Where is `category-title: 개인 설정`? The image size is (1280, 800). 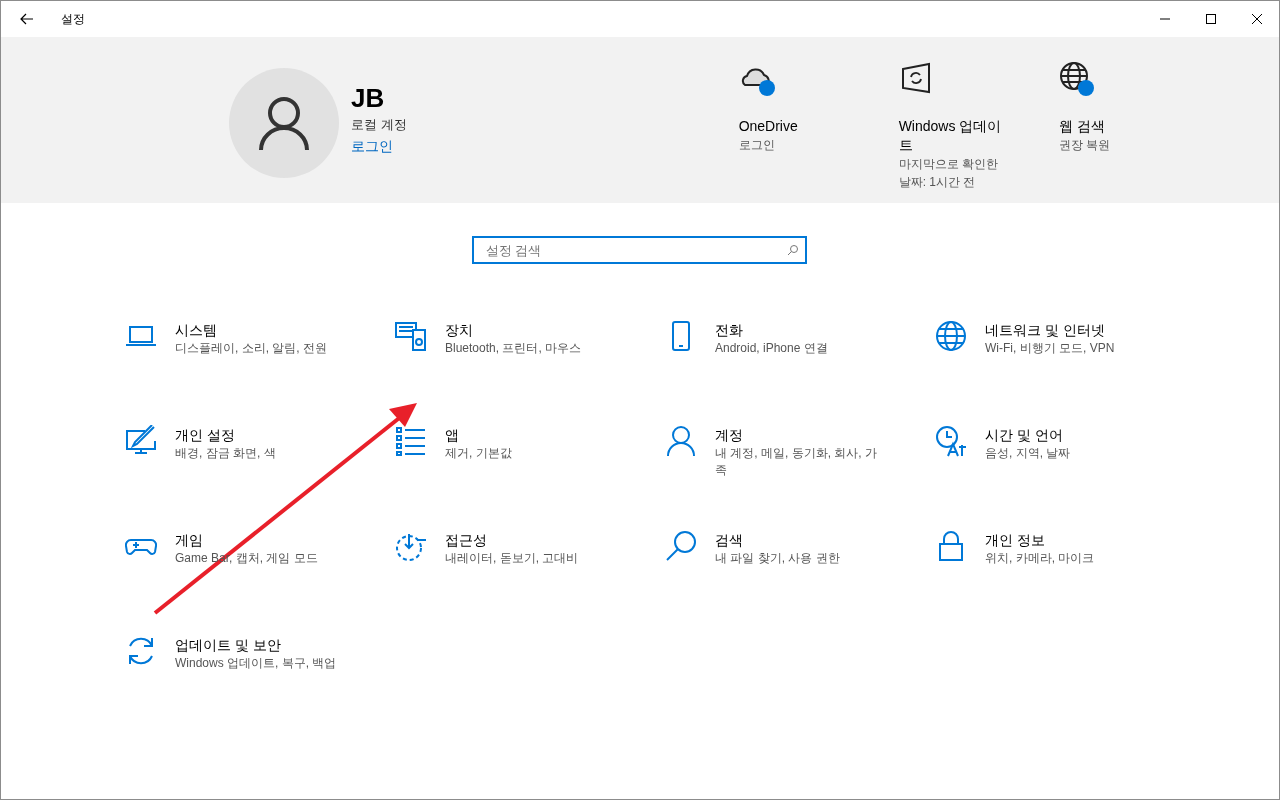
category-title: 개인 설정 is located at coordinates (260, 435).